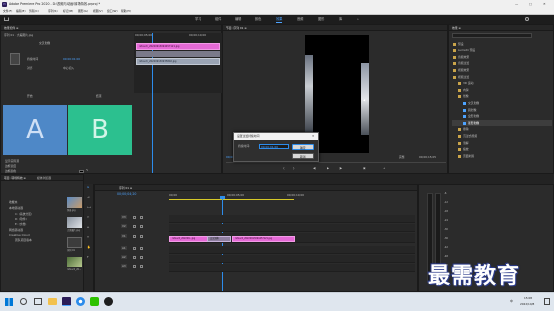 The height and width of the screenshot is (311, 554). Describe the element at coordinates (178, 54) in the screenshot. I see `ec-transition-block` at that location.